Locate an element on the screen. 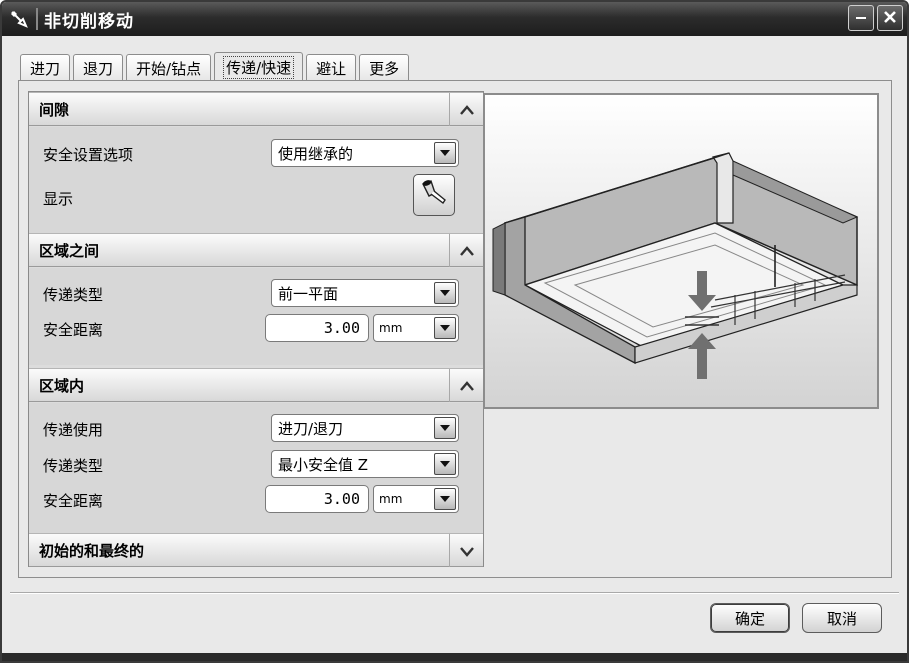  pocket-diagram is located at coordinates (675, 265).